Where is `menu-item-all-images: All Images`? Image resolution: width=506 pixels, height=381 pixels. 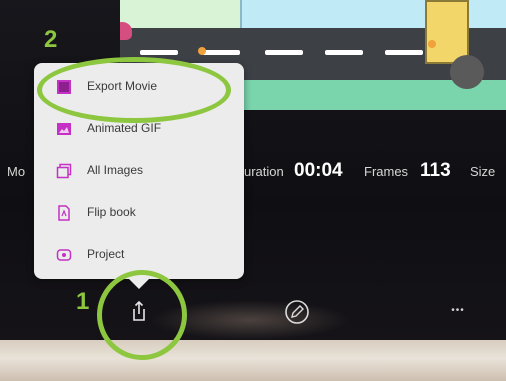
menu-item-all-images: All Images is located at coordinates (139, 171).